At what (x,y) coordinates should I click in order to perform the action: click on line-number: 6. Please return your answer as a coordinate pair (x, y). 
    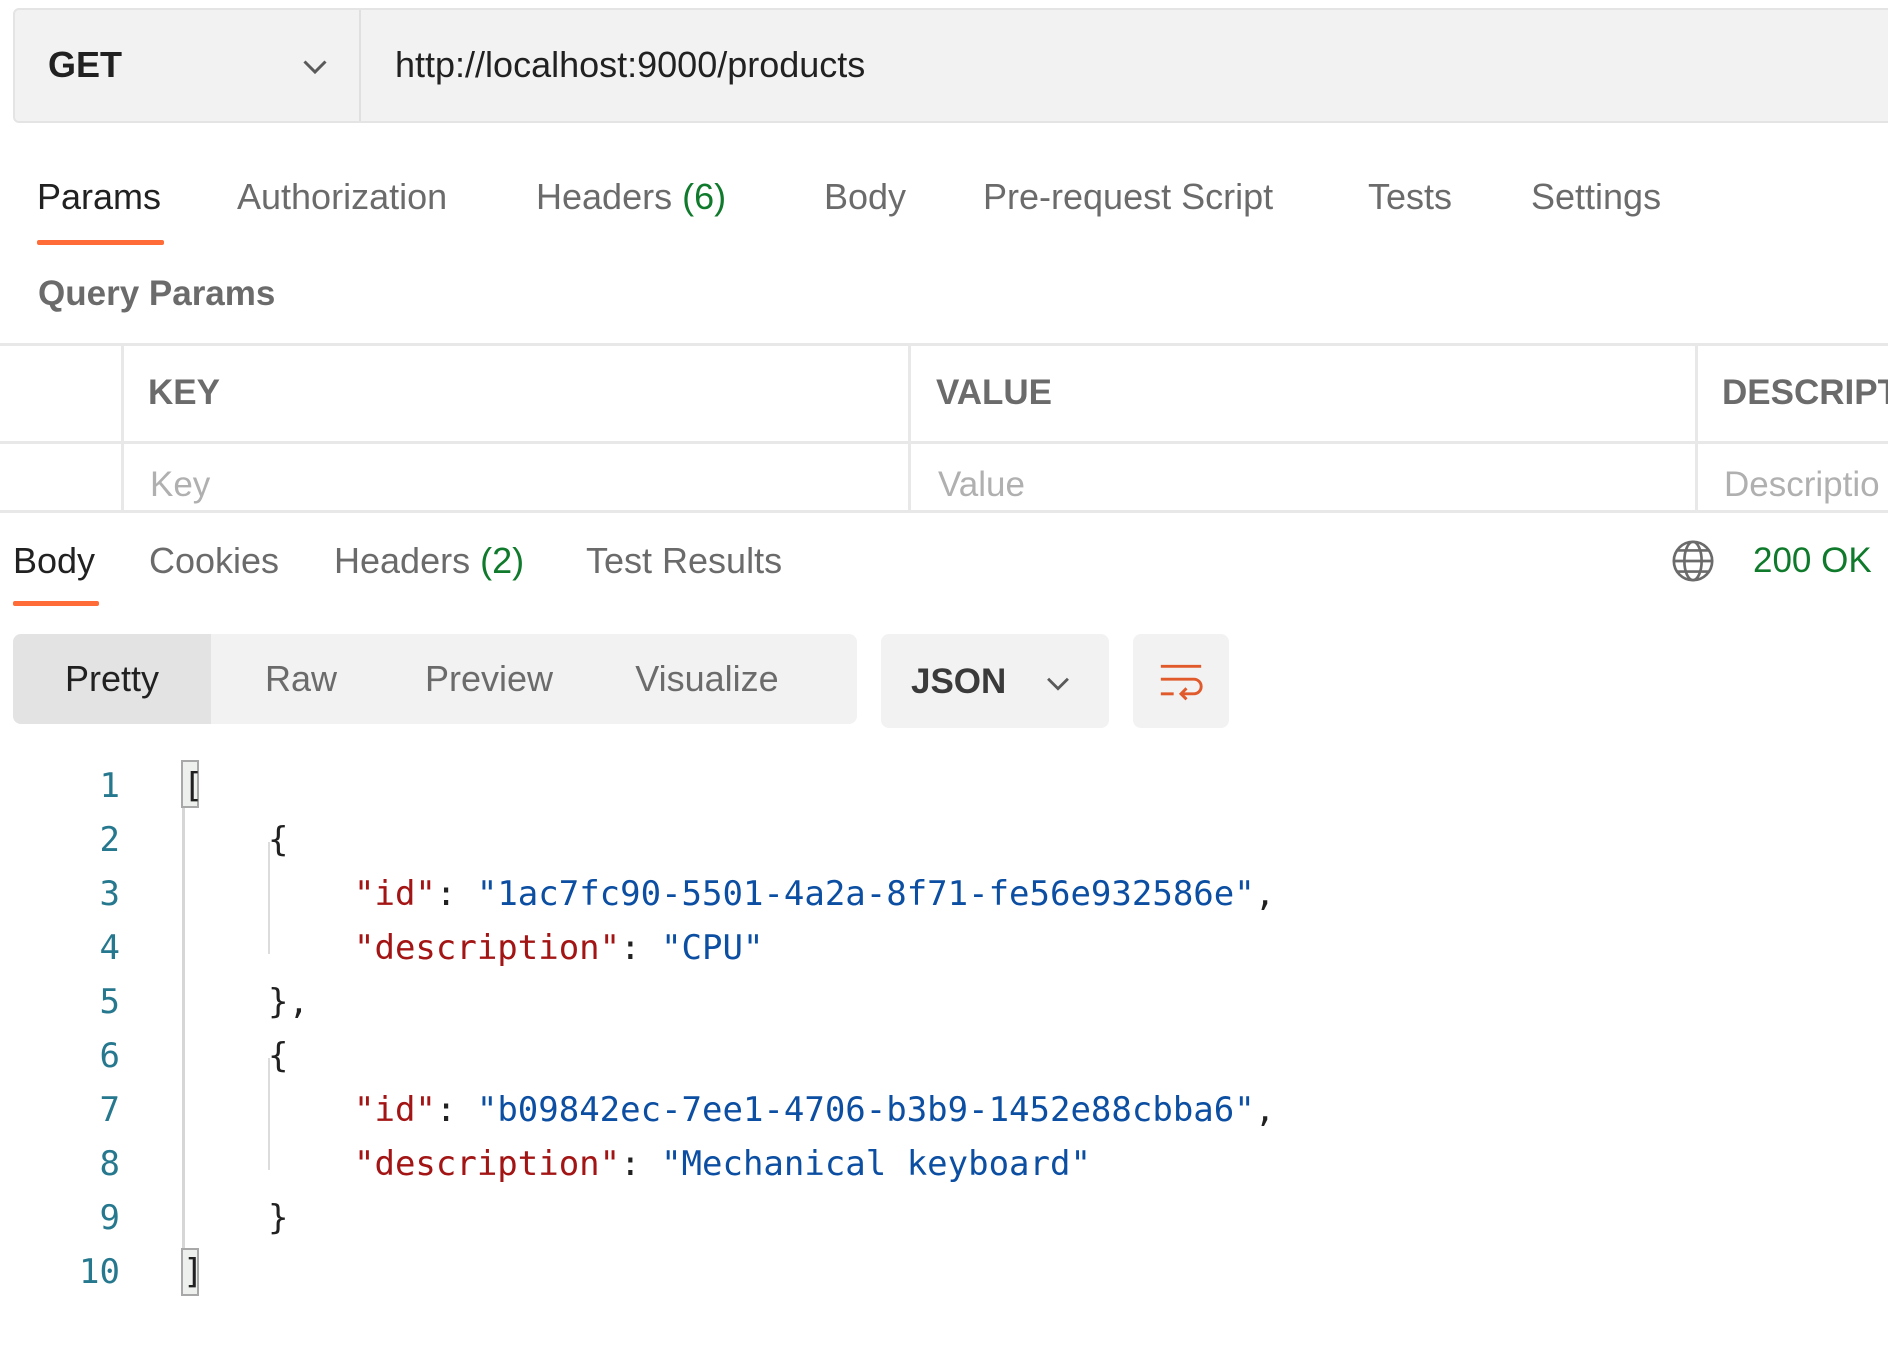
    Looking at the image, I should click on (109, 1056).